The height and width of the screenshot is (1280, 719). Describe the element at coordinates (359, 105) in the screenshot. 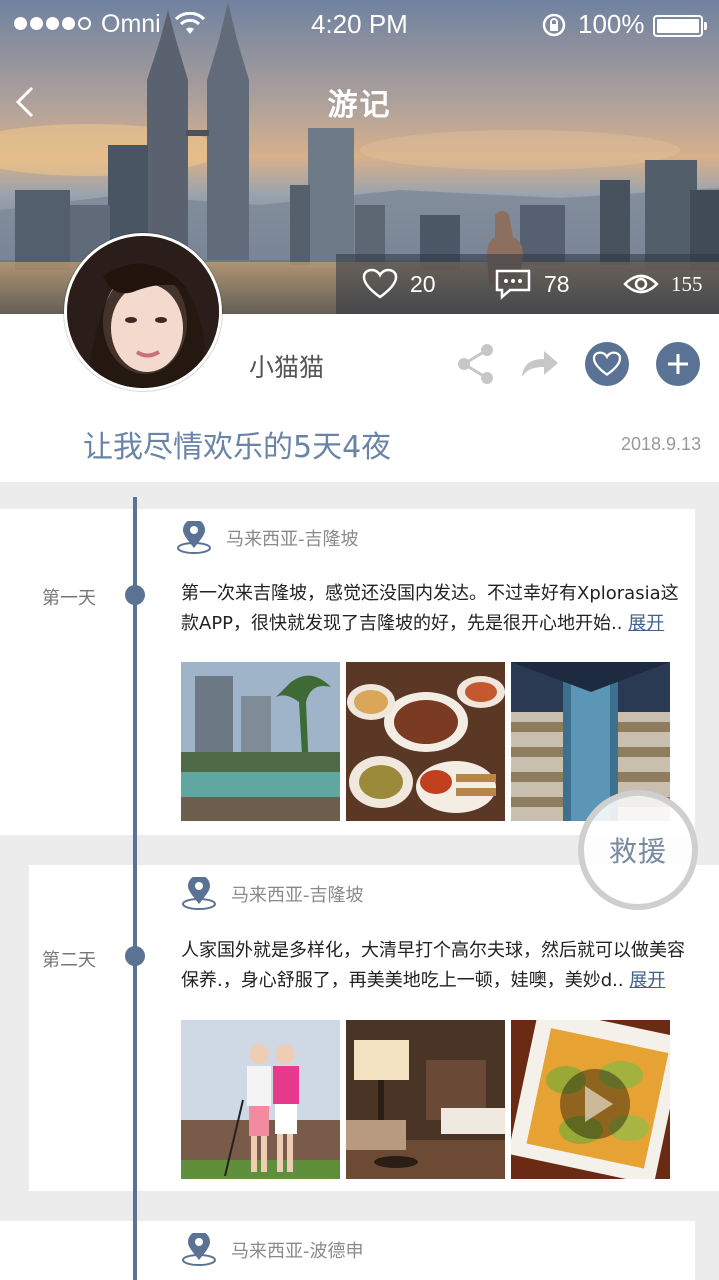

I see `page-title: 游记` at that location.